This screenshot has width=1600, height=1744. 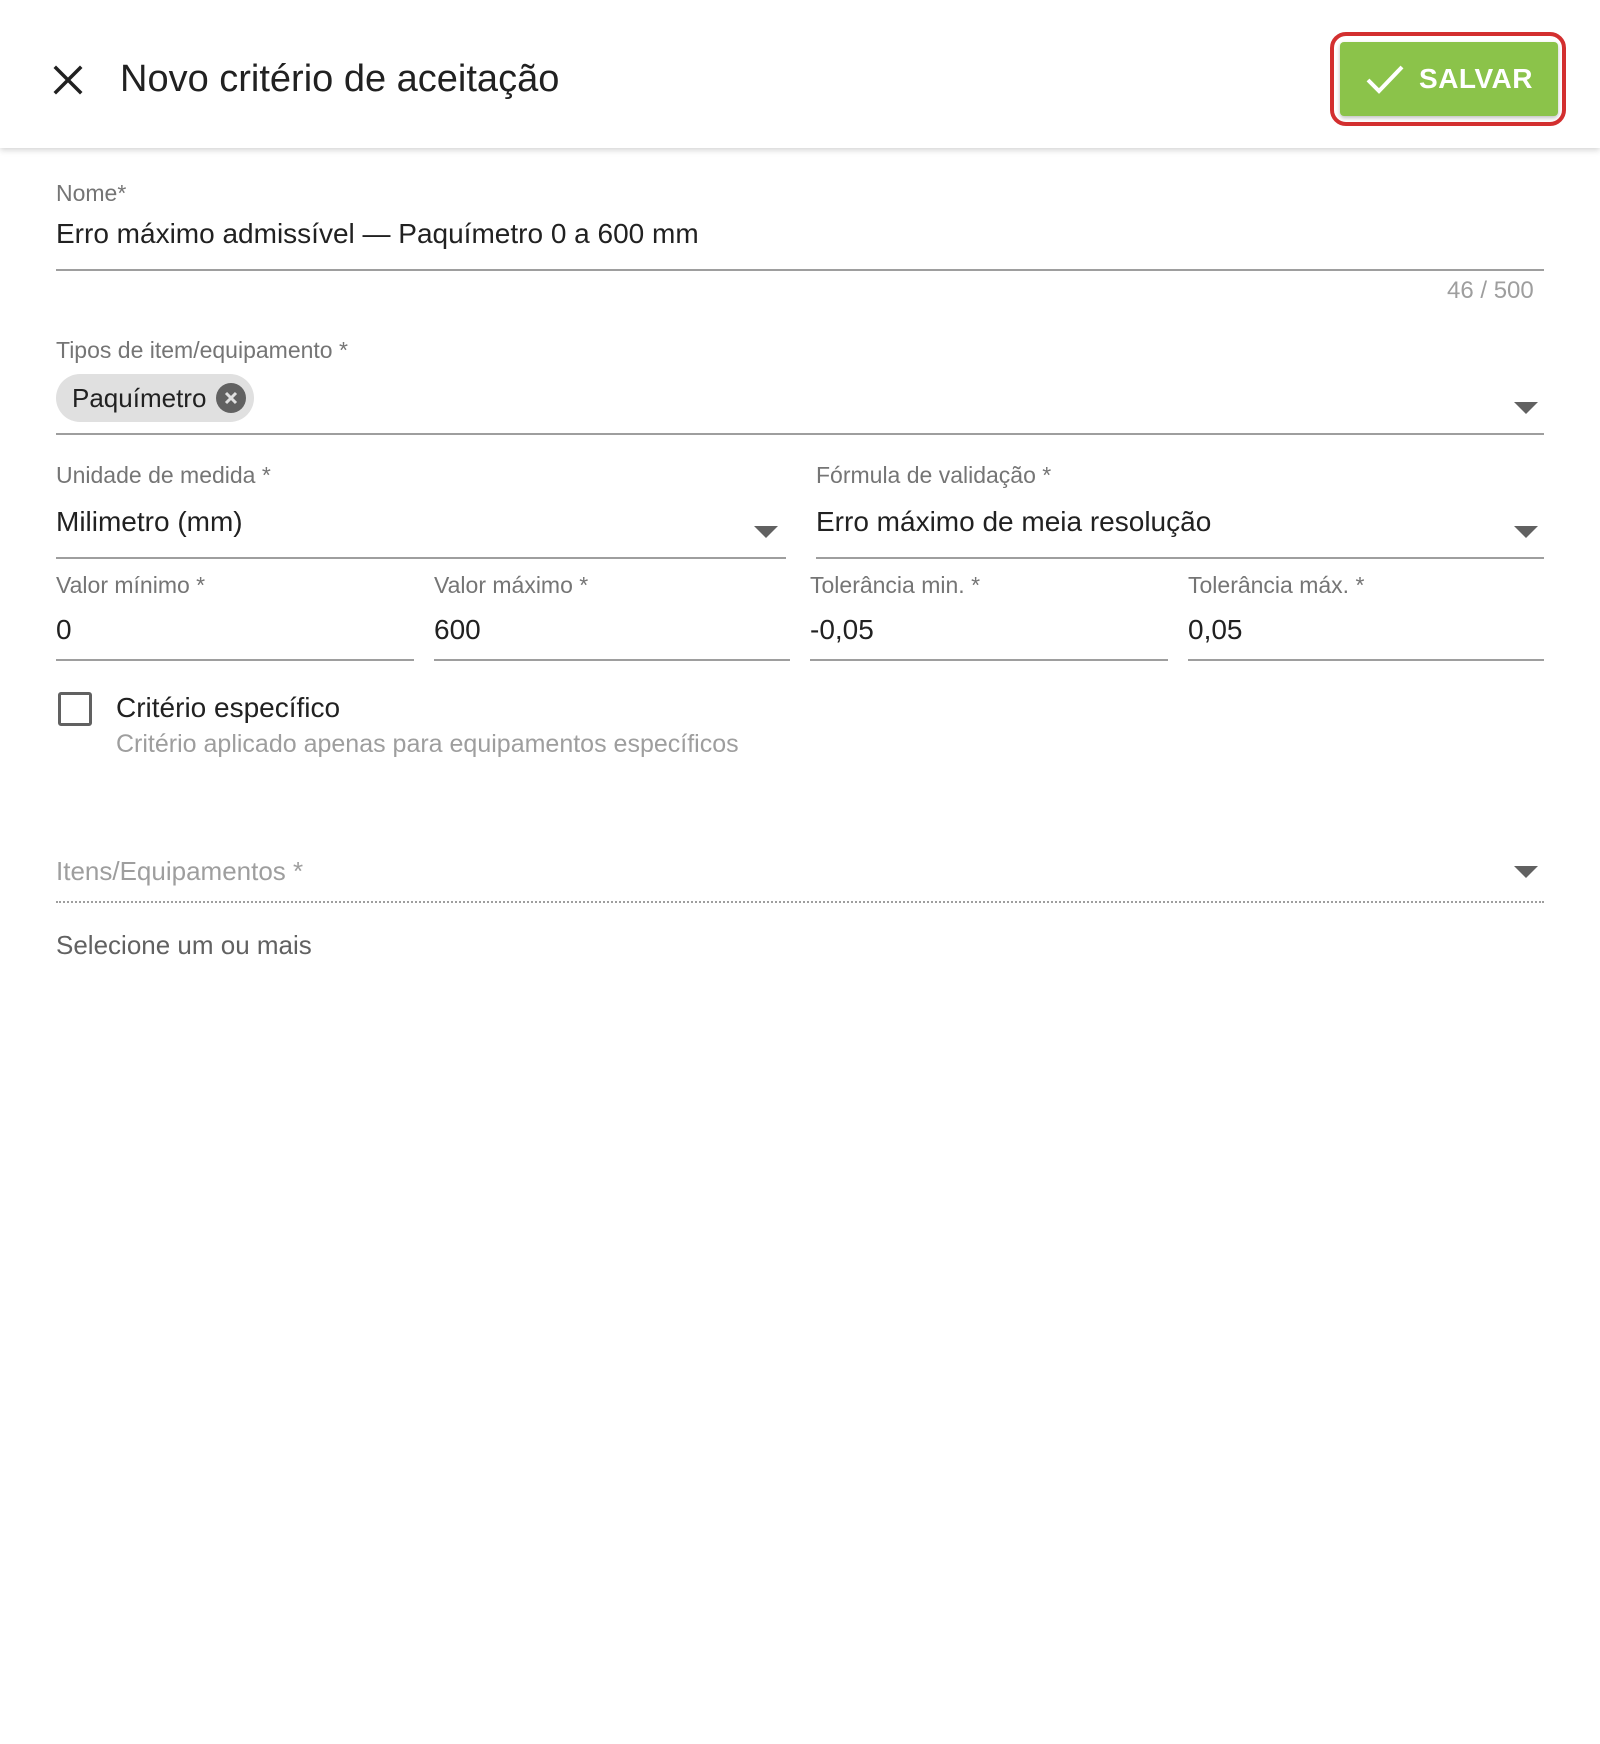 I want to click on unit-underline, so click(x=421, y=558).